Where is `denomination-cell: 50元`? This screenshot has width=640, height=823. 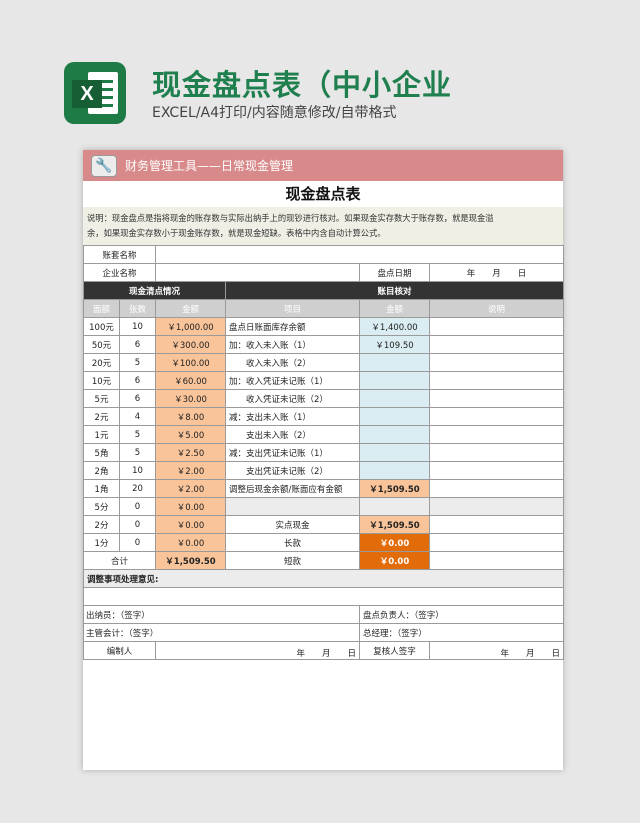
denomination-cell: 50元 is located at coordinates (101, 344).